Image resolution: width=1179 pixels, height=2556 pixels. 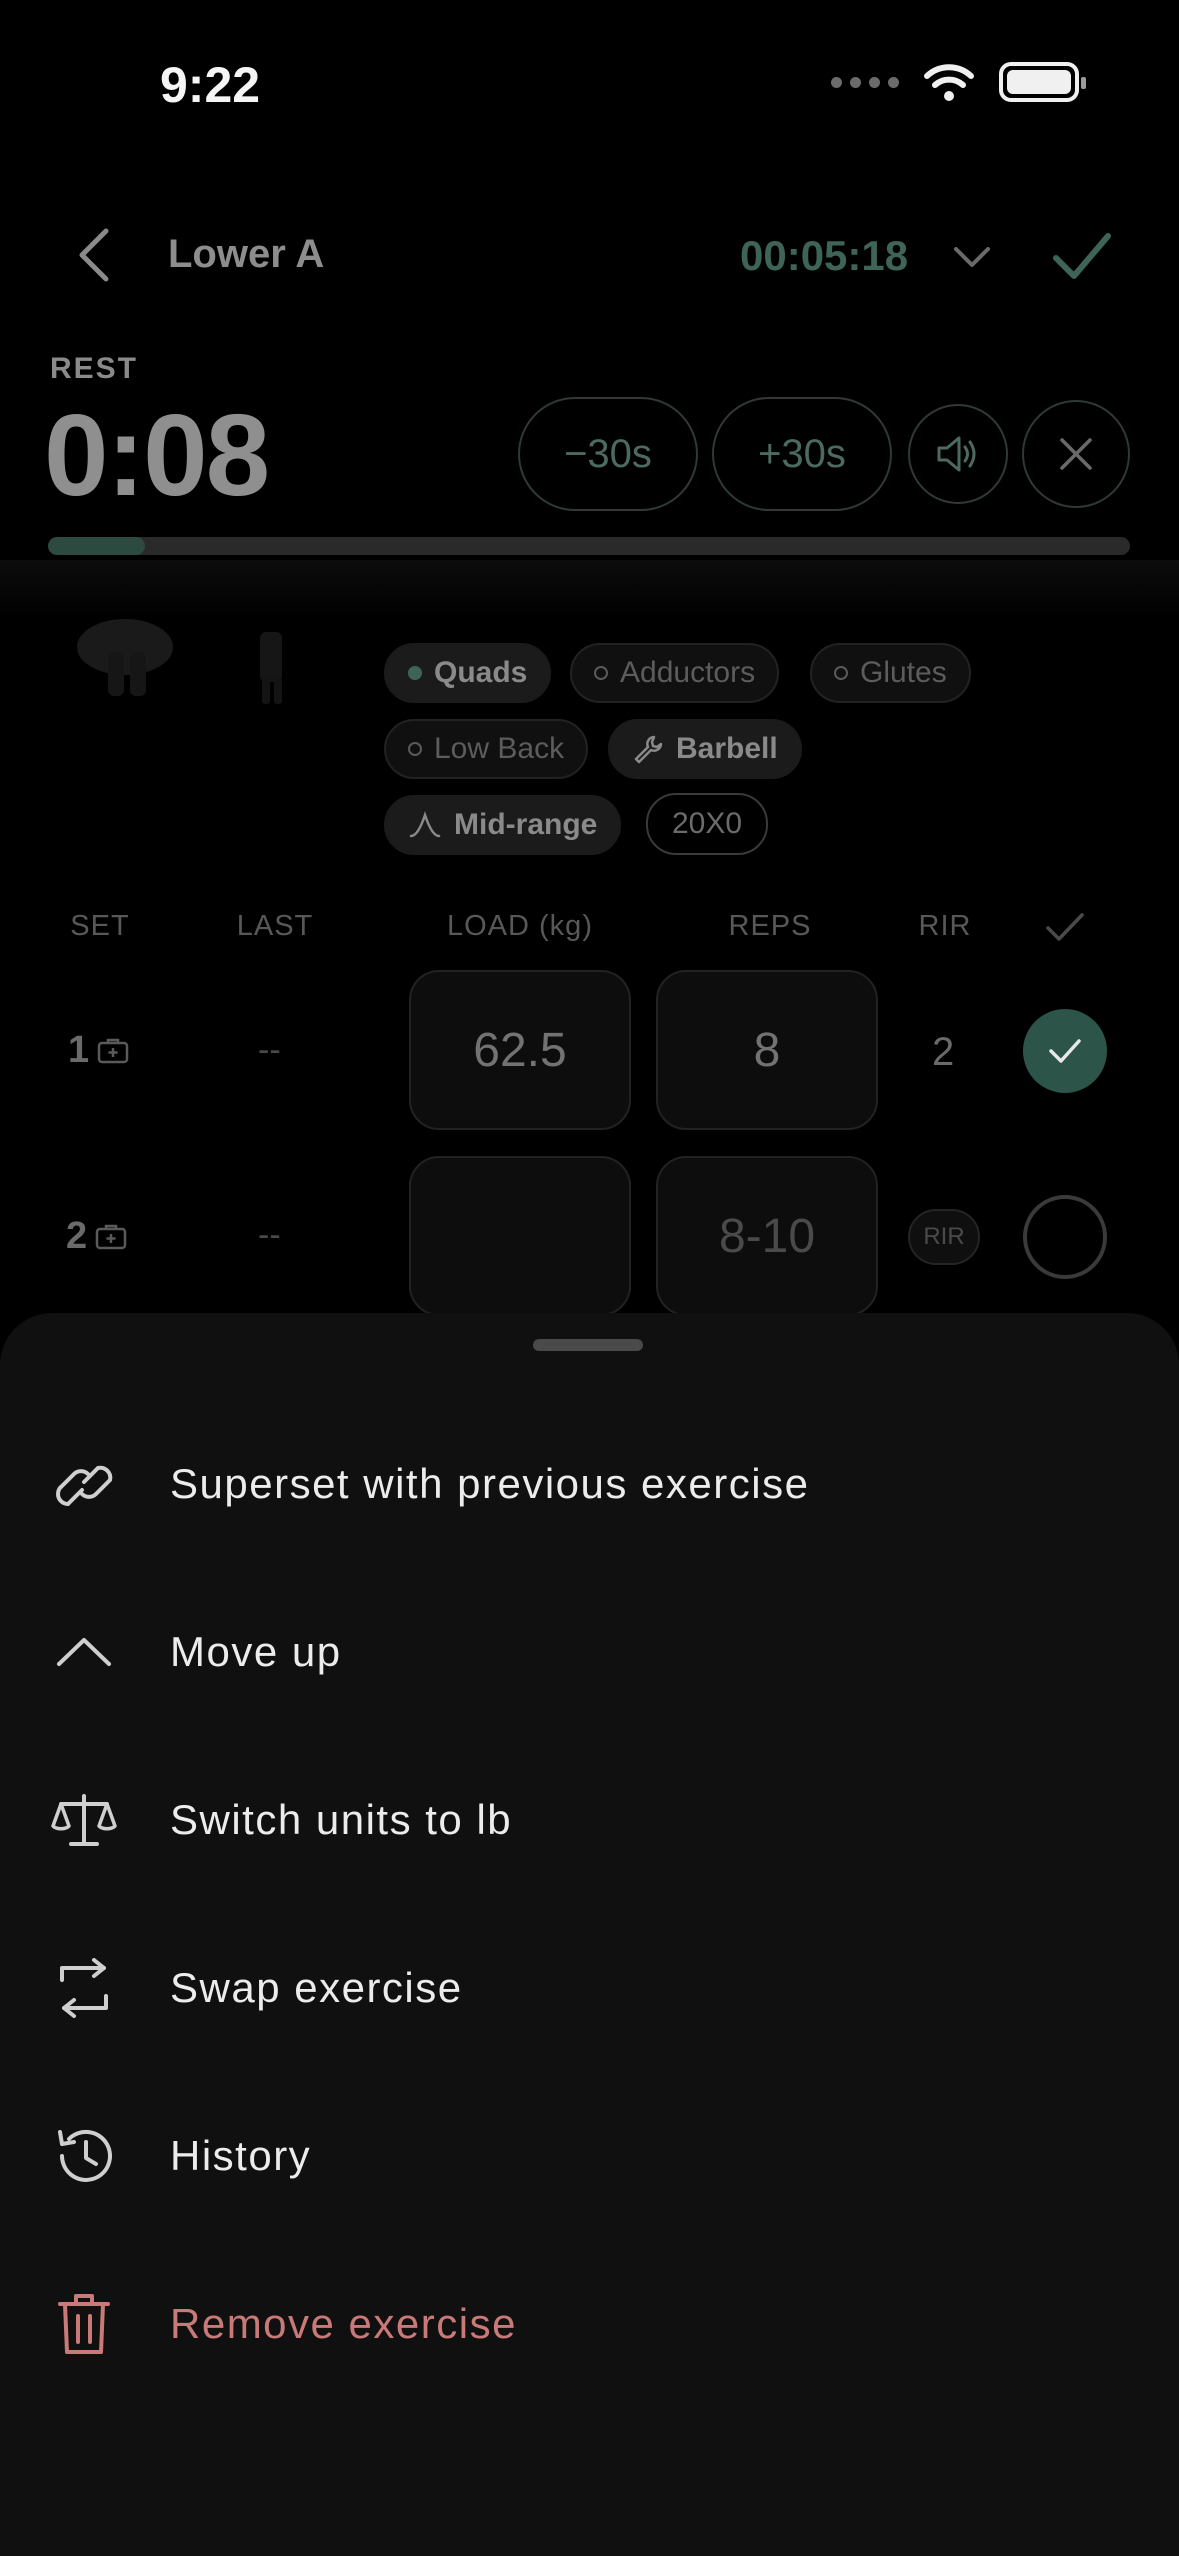 What do you see at coordinates (589, 590) in the screenshot?
I see `header-fade` at bounding box center [589, 590].